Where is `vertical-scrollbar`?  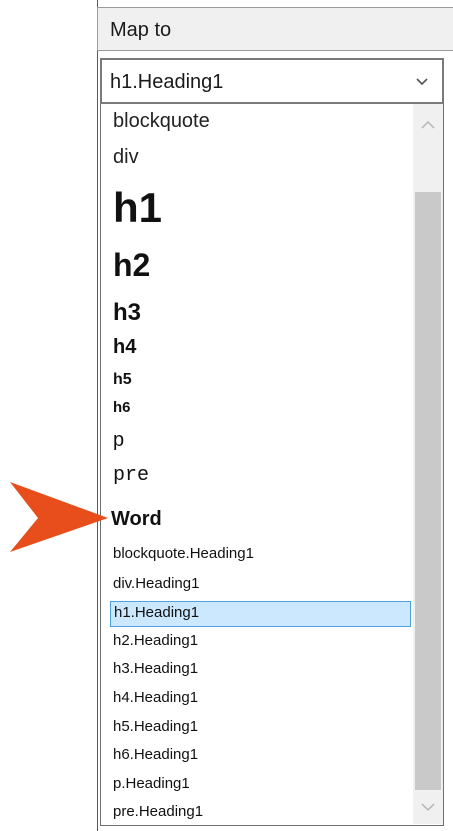
vertical-scrollbar is located at coordinates (428, 464).